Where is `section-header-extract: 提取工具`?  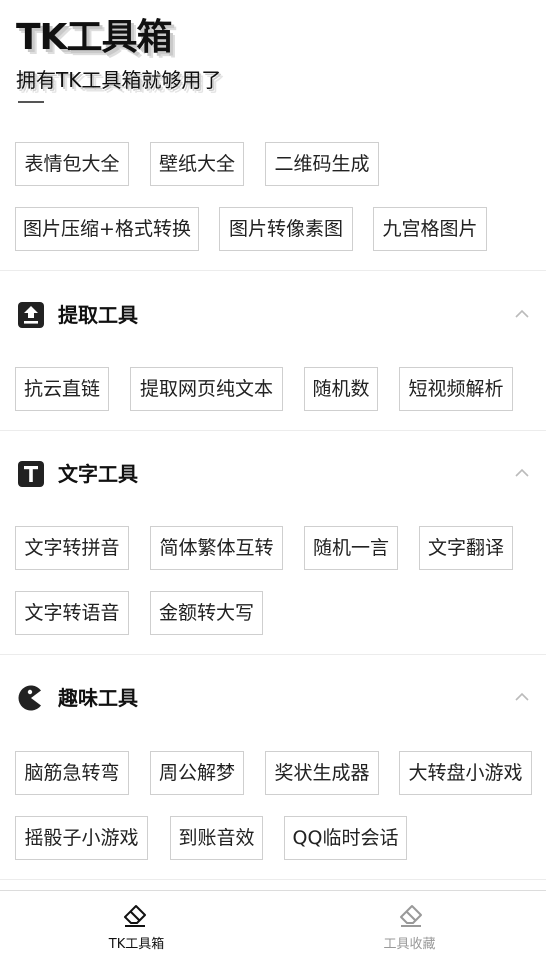 section-header-extract: 提取工具 is located at coordinates (273, 316).